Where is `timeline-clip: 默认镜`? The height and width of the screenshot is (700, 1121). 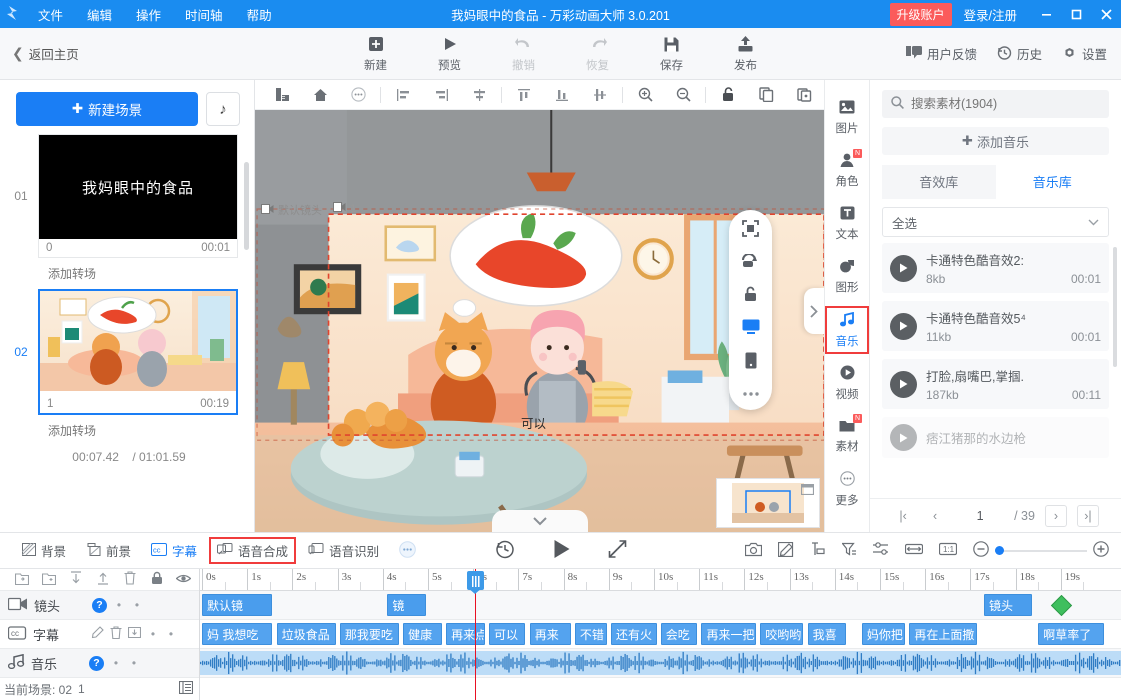 timeline-clip: 默认镜 is located at coordinates (237, 605).